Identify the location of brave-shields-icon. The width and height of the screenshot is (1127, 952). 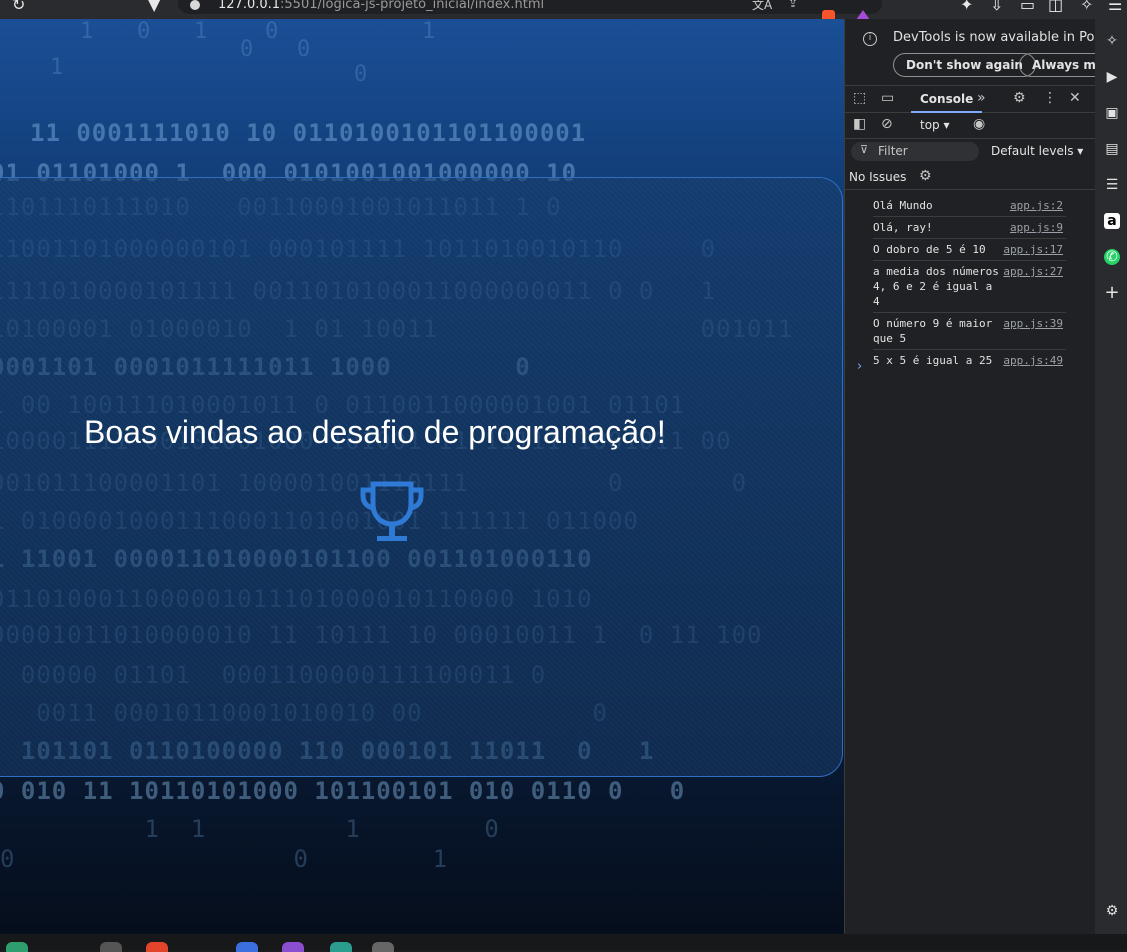
(828, 14).